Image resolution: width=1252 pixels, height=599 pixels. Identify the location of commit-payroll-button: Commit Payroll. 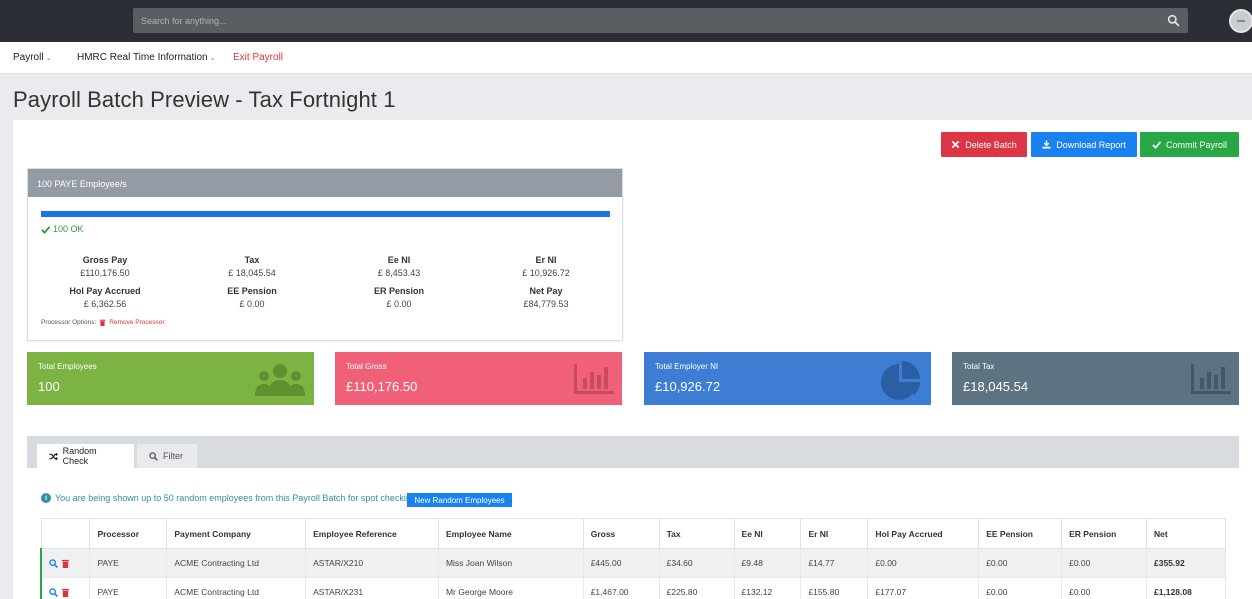
(1189, 144).